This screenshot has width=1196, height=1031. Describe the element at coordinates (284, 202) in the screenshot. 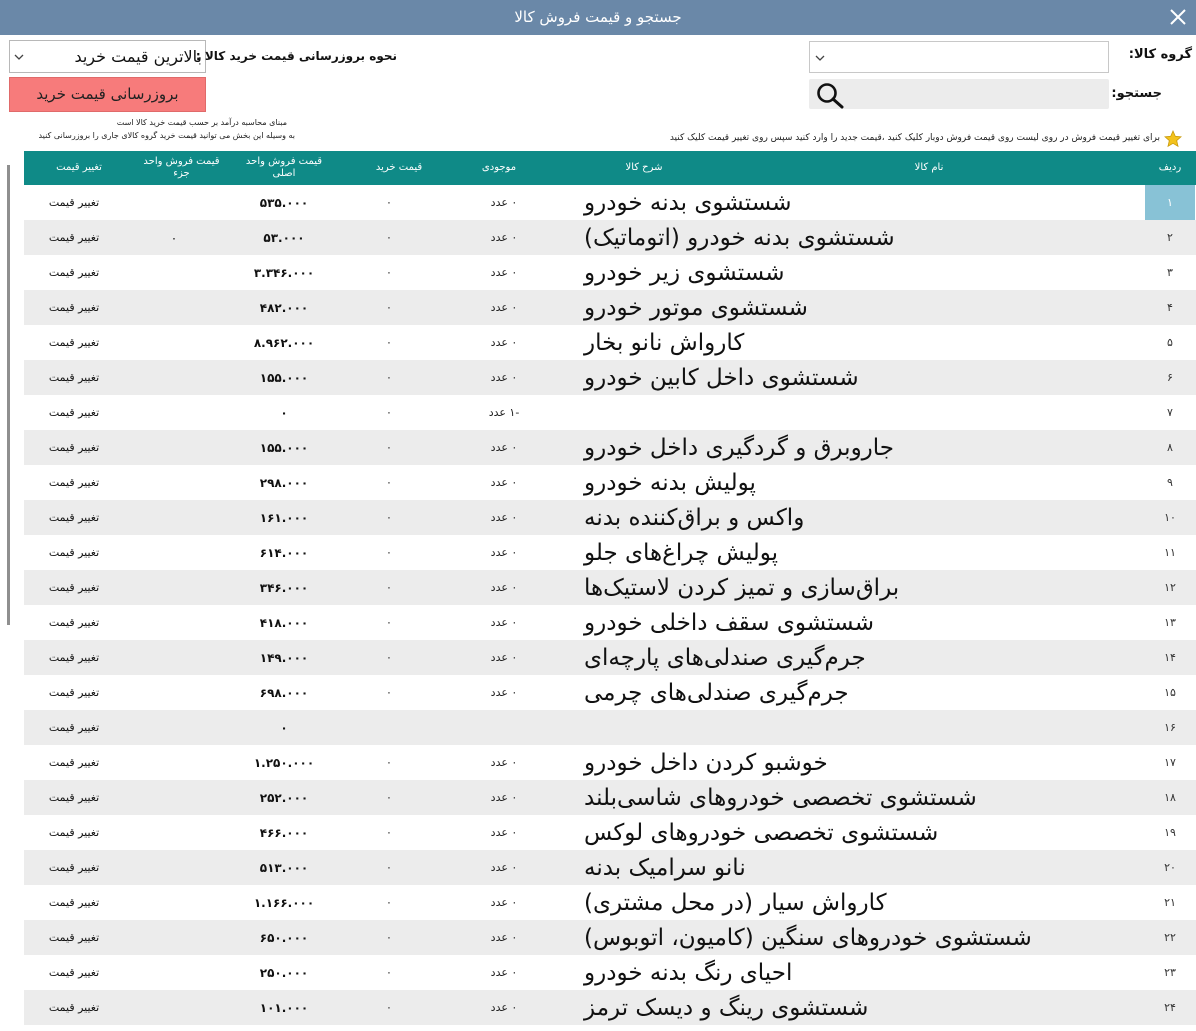

I see `sell-price-cell: ۵۳۵.۰۰۰` at that location.